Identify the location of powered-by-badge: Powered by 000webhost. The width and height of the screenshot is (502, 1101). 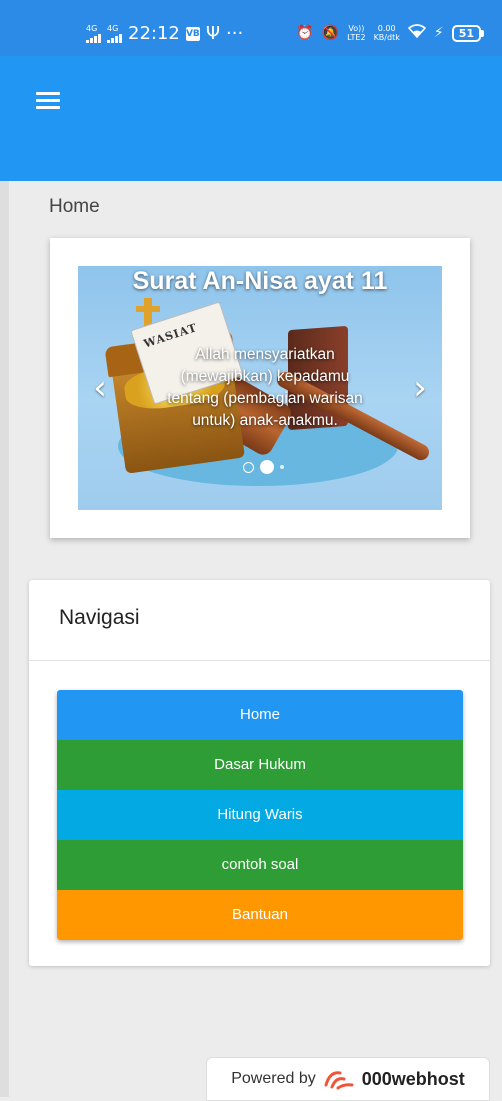
(348, 1079).